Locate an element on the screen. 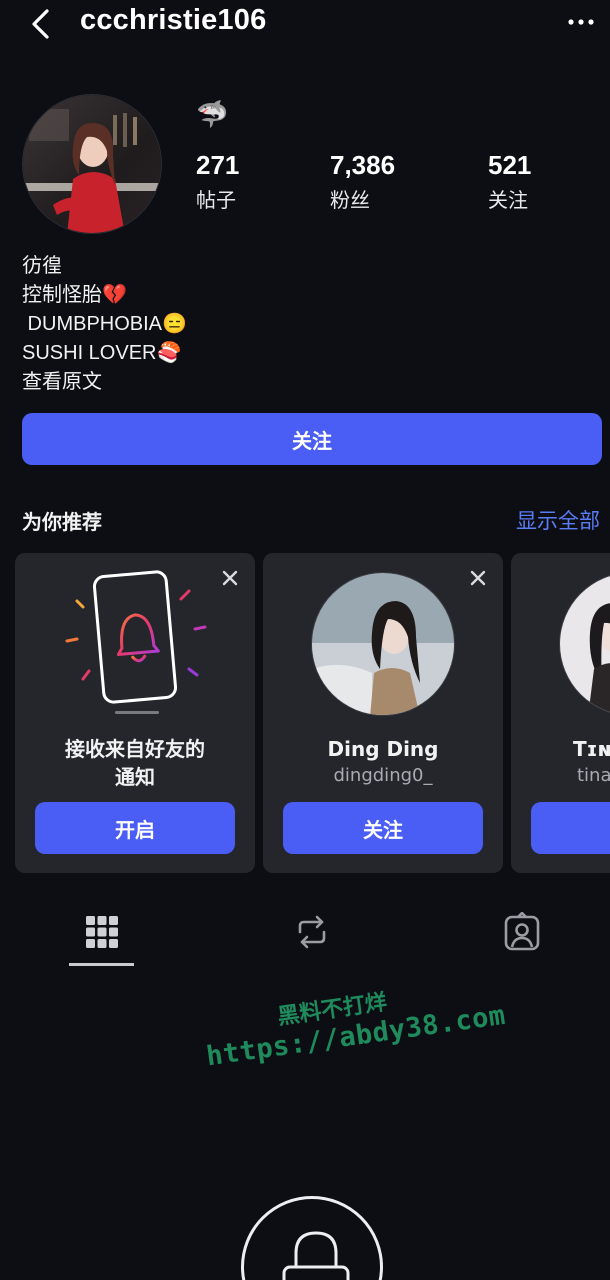  suggestion-card-user: Tɪɴ tina is located at coordinates (560, 713).